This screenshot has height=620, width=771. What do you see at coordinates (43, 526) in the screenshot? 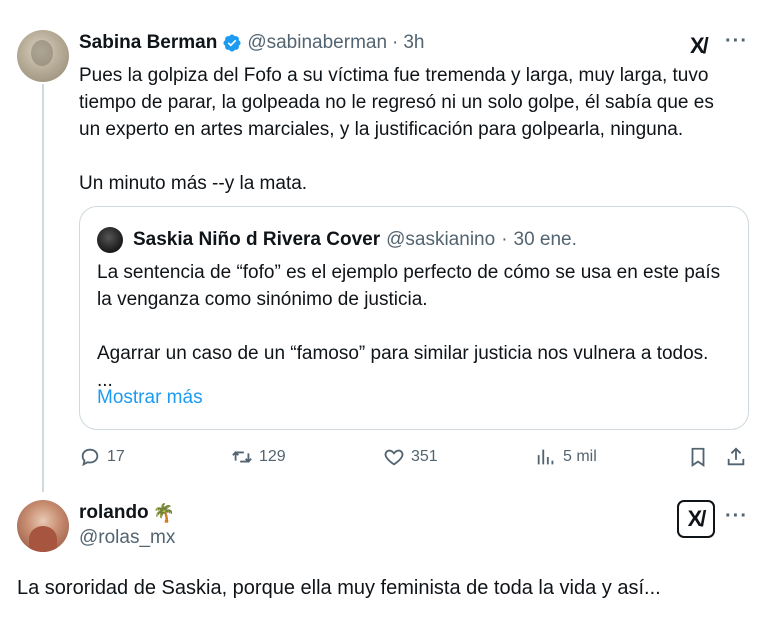
I see `reply-author-avatar` at bounding box center [43, 526].